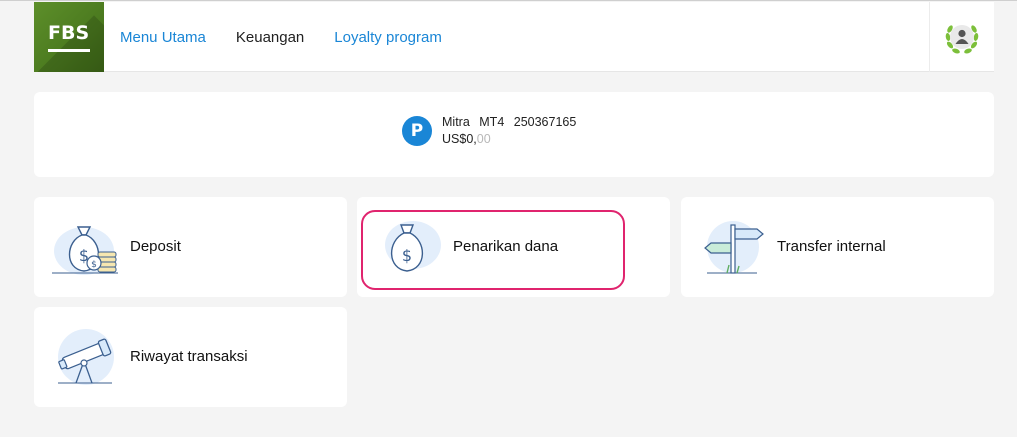 Image resolution: width=1017 pixels, height=437 pixels. I want to click on account-summary: P Mitra MT4 250367165 US$0,00, so click(492, 131).